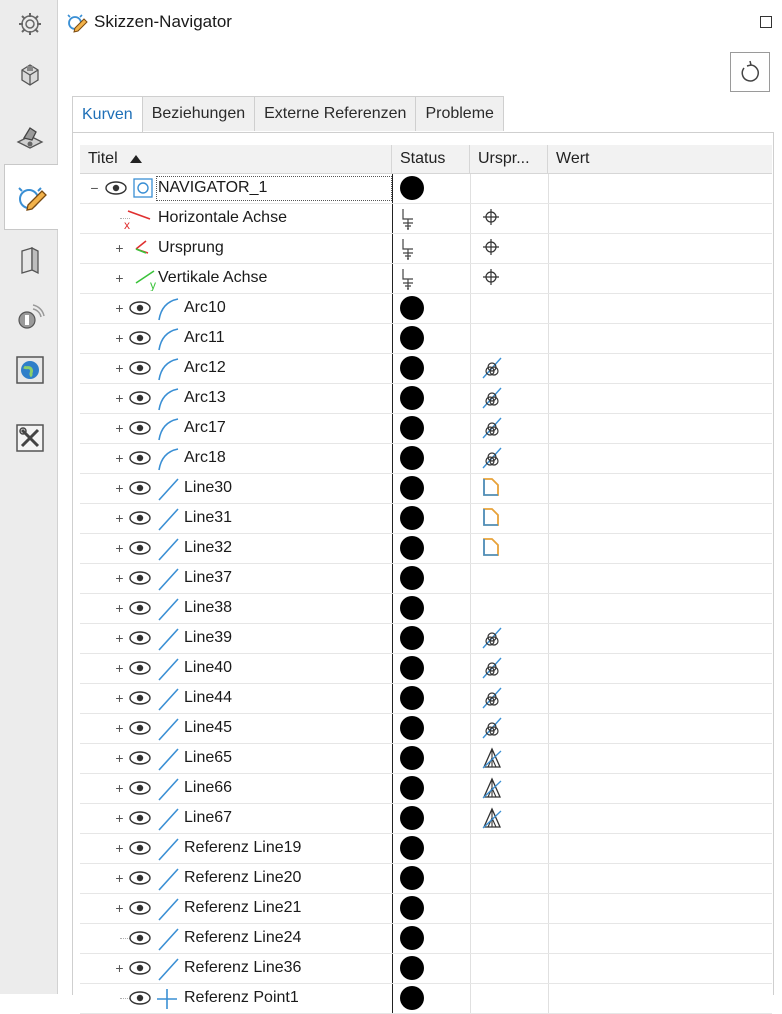  Describe the element at coordinates (30, 74) in the screenshot. I see `part-icon` at that location.